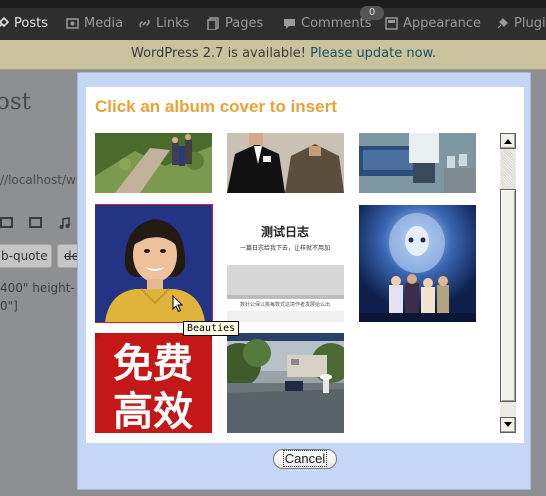  I want to click on update-now-link: Please update now., so click(373, 53).